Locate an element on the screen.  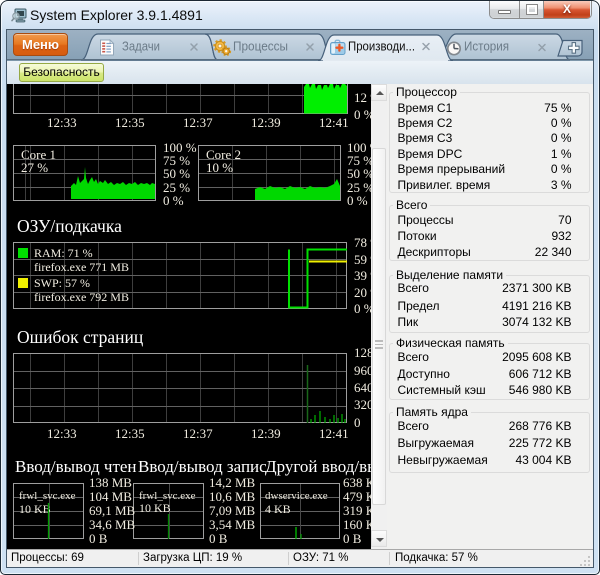
svg-text: Процессы is located at coordinates (260, 47).